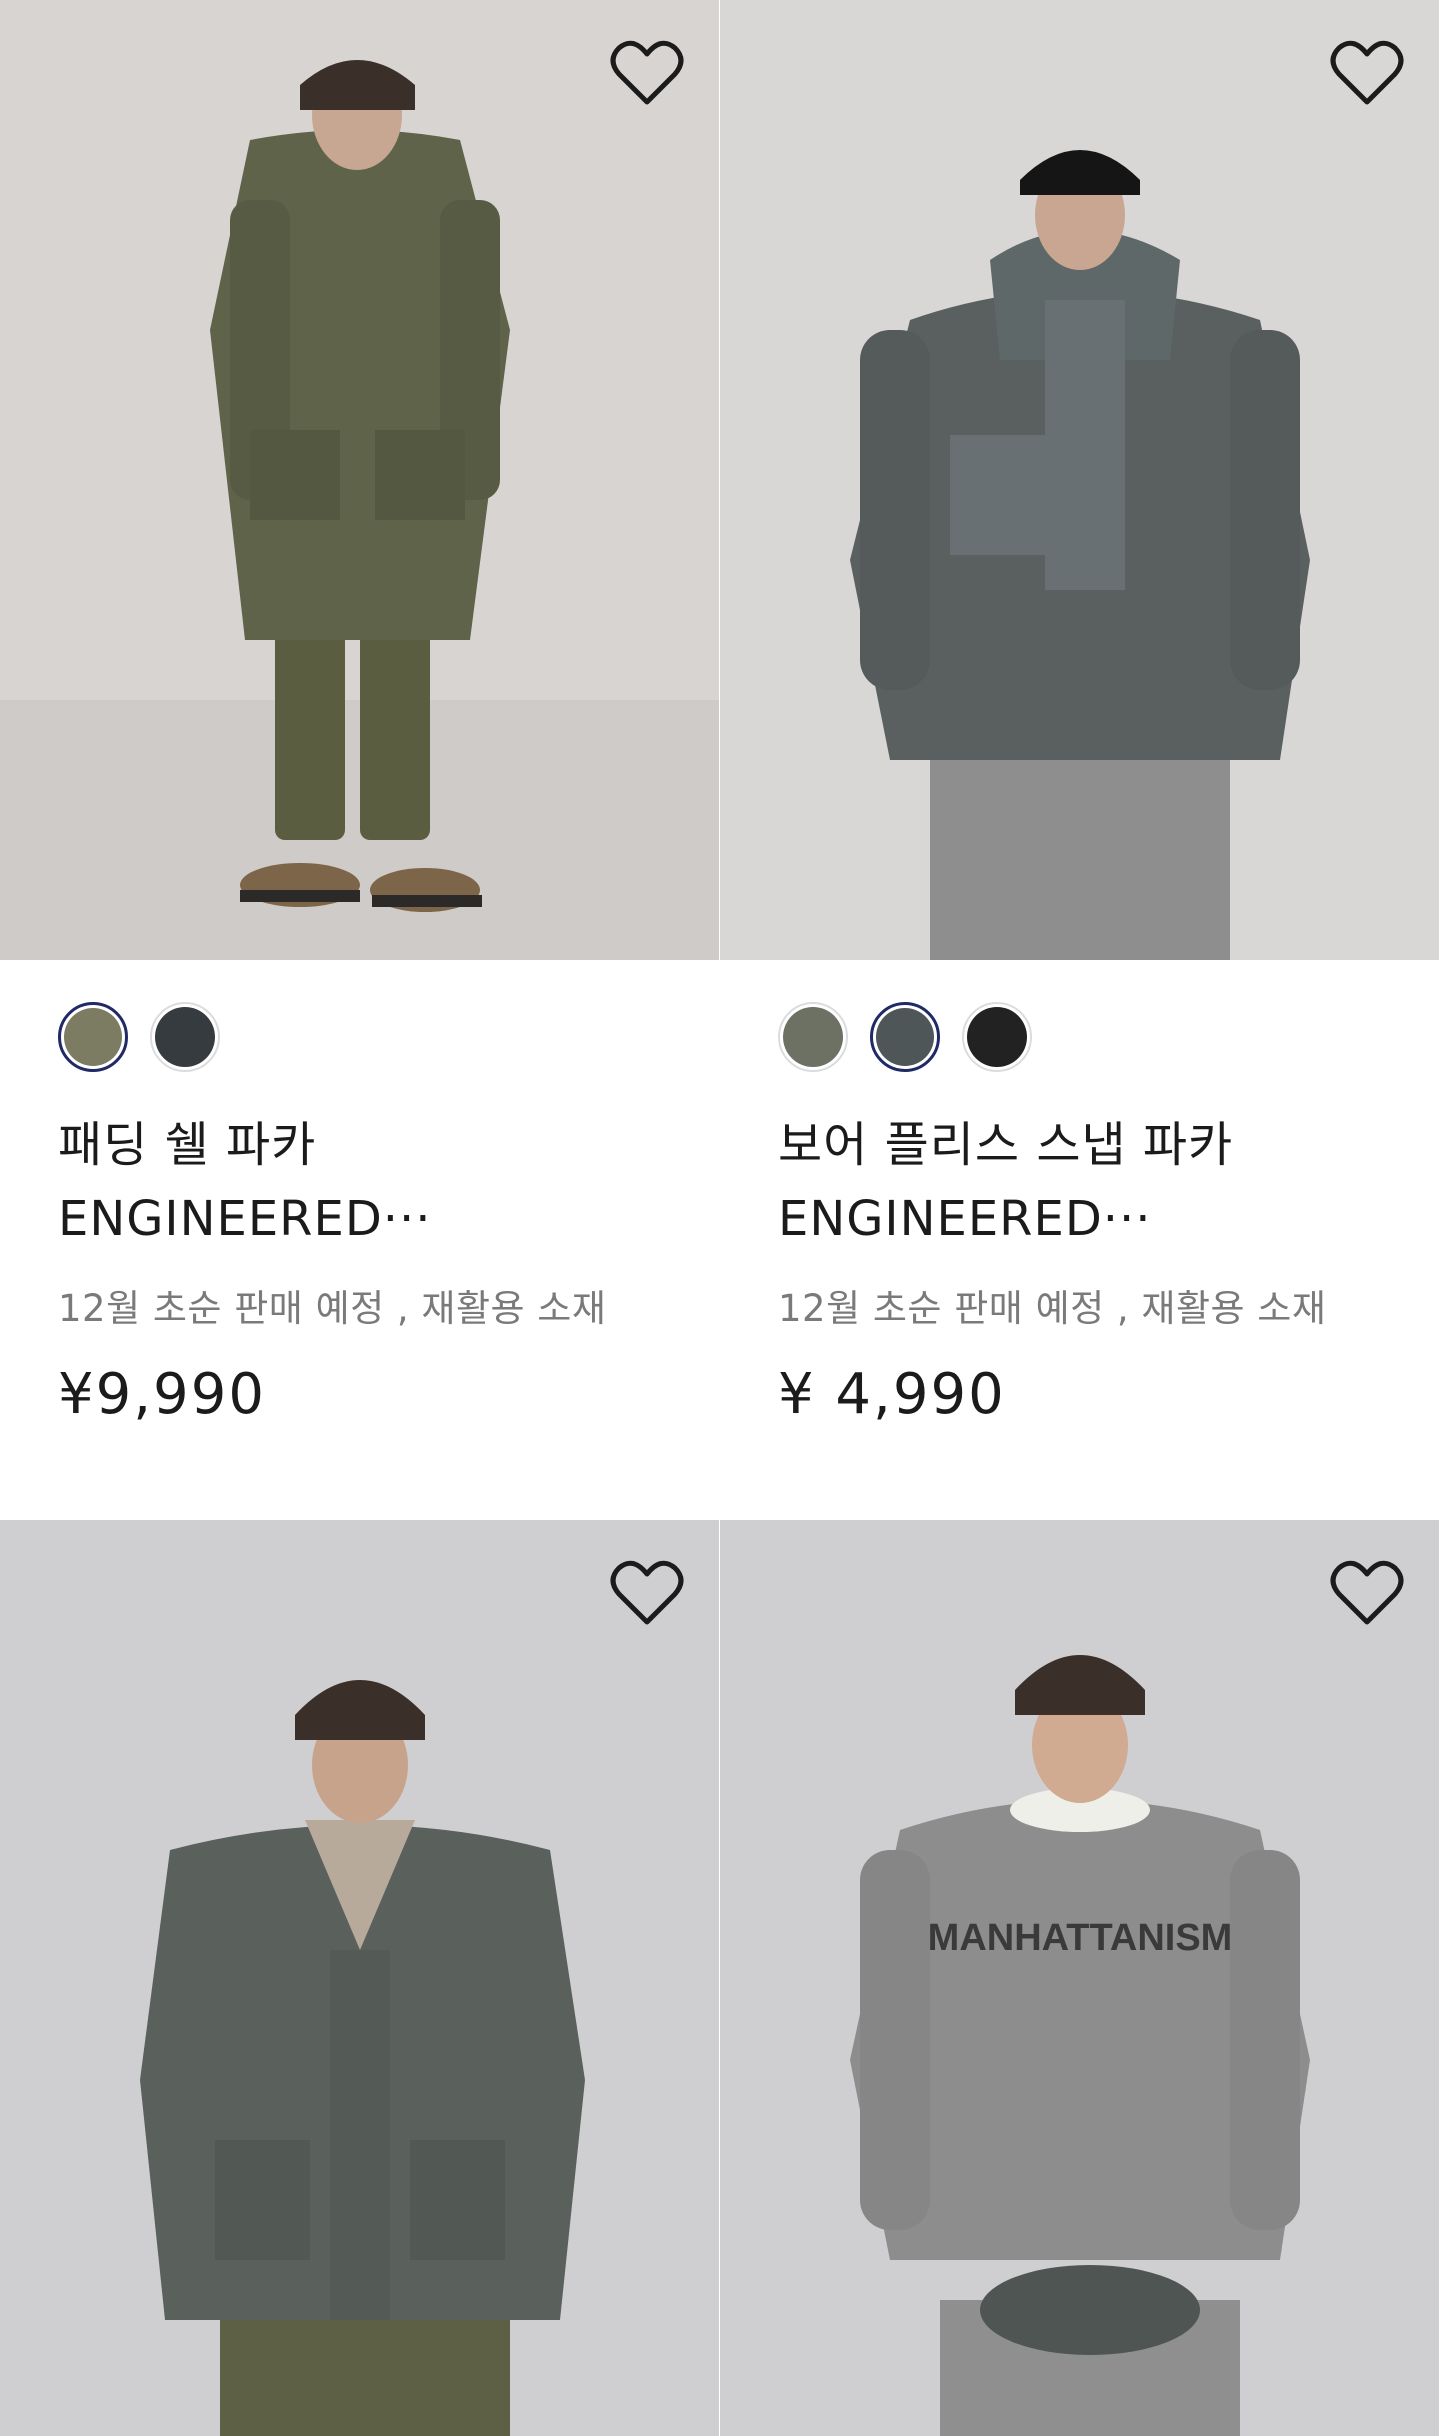 This screenshot has width=1439, height=2436. I want to click on product-name-line1: 패딩 쉘 파카, so click(187, 1145).